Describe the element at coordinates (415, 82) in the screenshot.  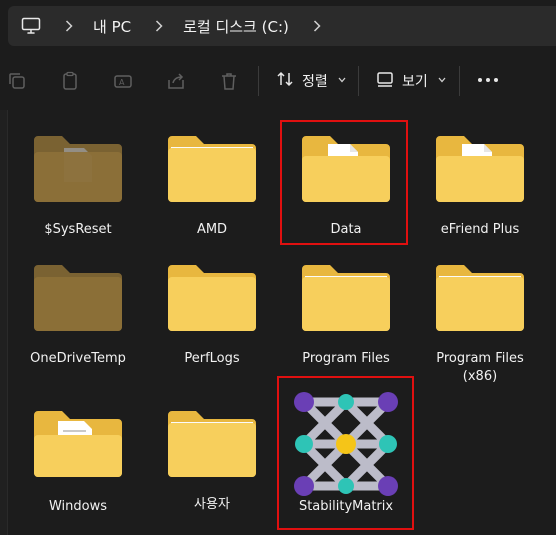
I see `view-label: 보기` at that location.